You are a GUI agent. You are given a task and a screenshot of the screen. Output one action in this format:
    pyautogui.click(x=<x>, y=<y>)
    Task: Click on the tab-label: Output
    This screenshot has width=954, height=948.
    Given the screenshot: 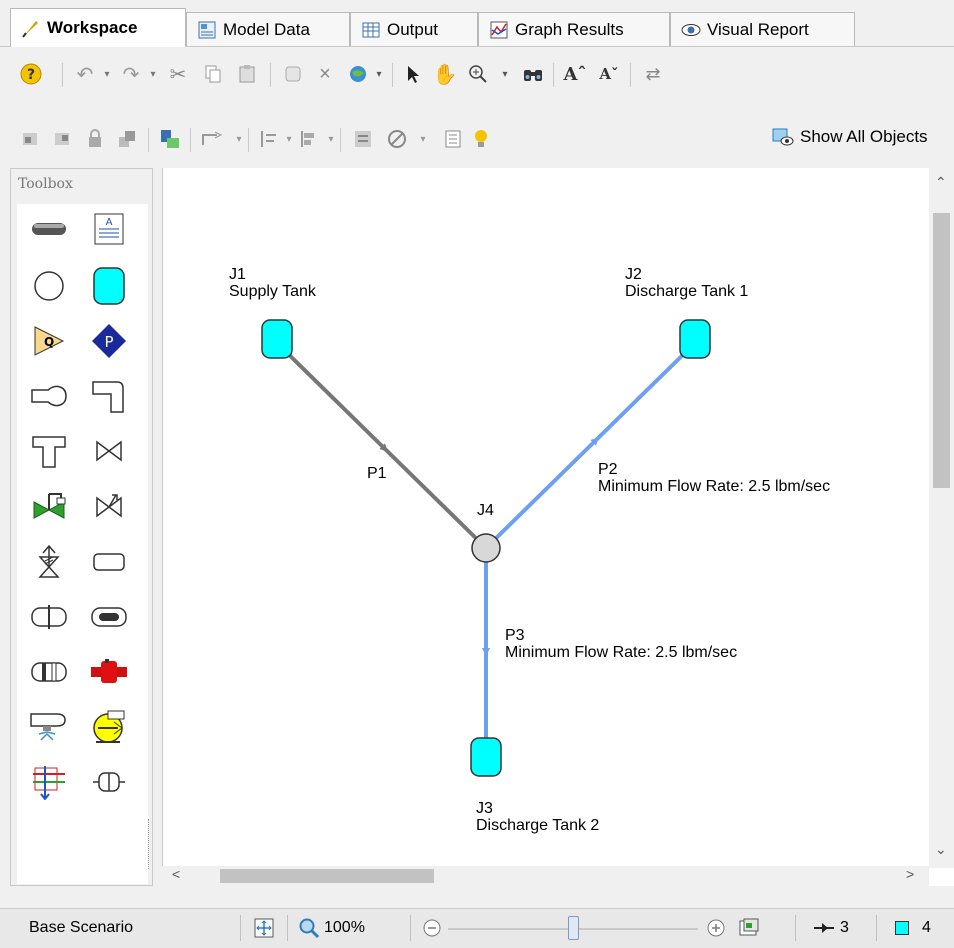 What is the action you would take?
    pyautogui.click(x=413, y=29)
    